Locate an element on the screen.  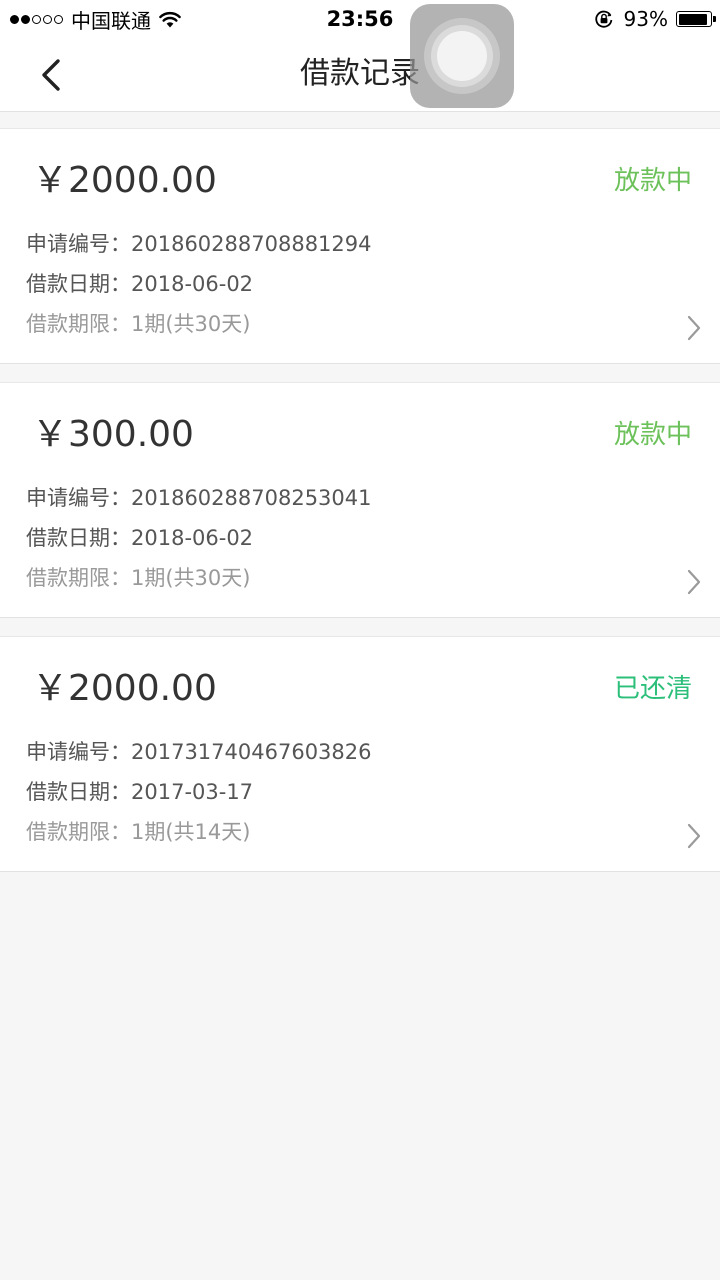
application-number-row: 申请编号：201860288708253041 is located at coordinates (199, 498).